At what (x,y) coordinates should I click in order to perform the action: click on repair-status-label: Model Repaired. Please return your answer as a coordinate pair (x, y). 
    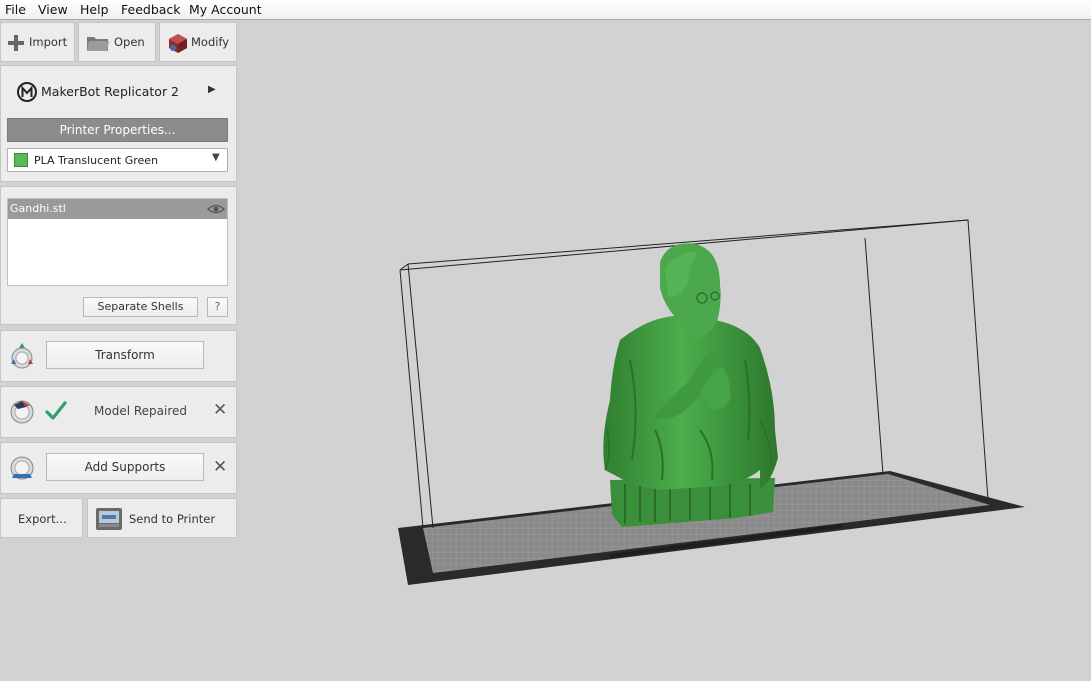
    Looking at the image, I should click on (140, 411).